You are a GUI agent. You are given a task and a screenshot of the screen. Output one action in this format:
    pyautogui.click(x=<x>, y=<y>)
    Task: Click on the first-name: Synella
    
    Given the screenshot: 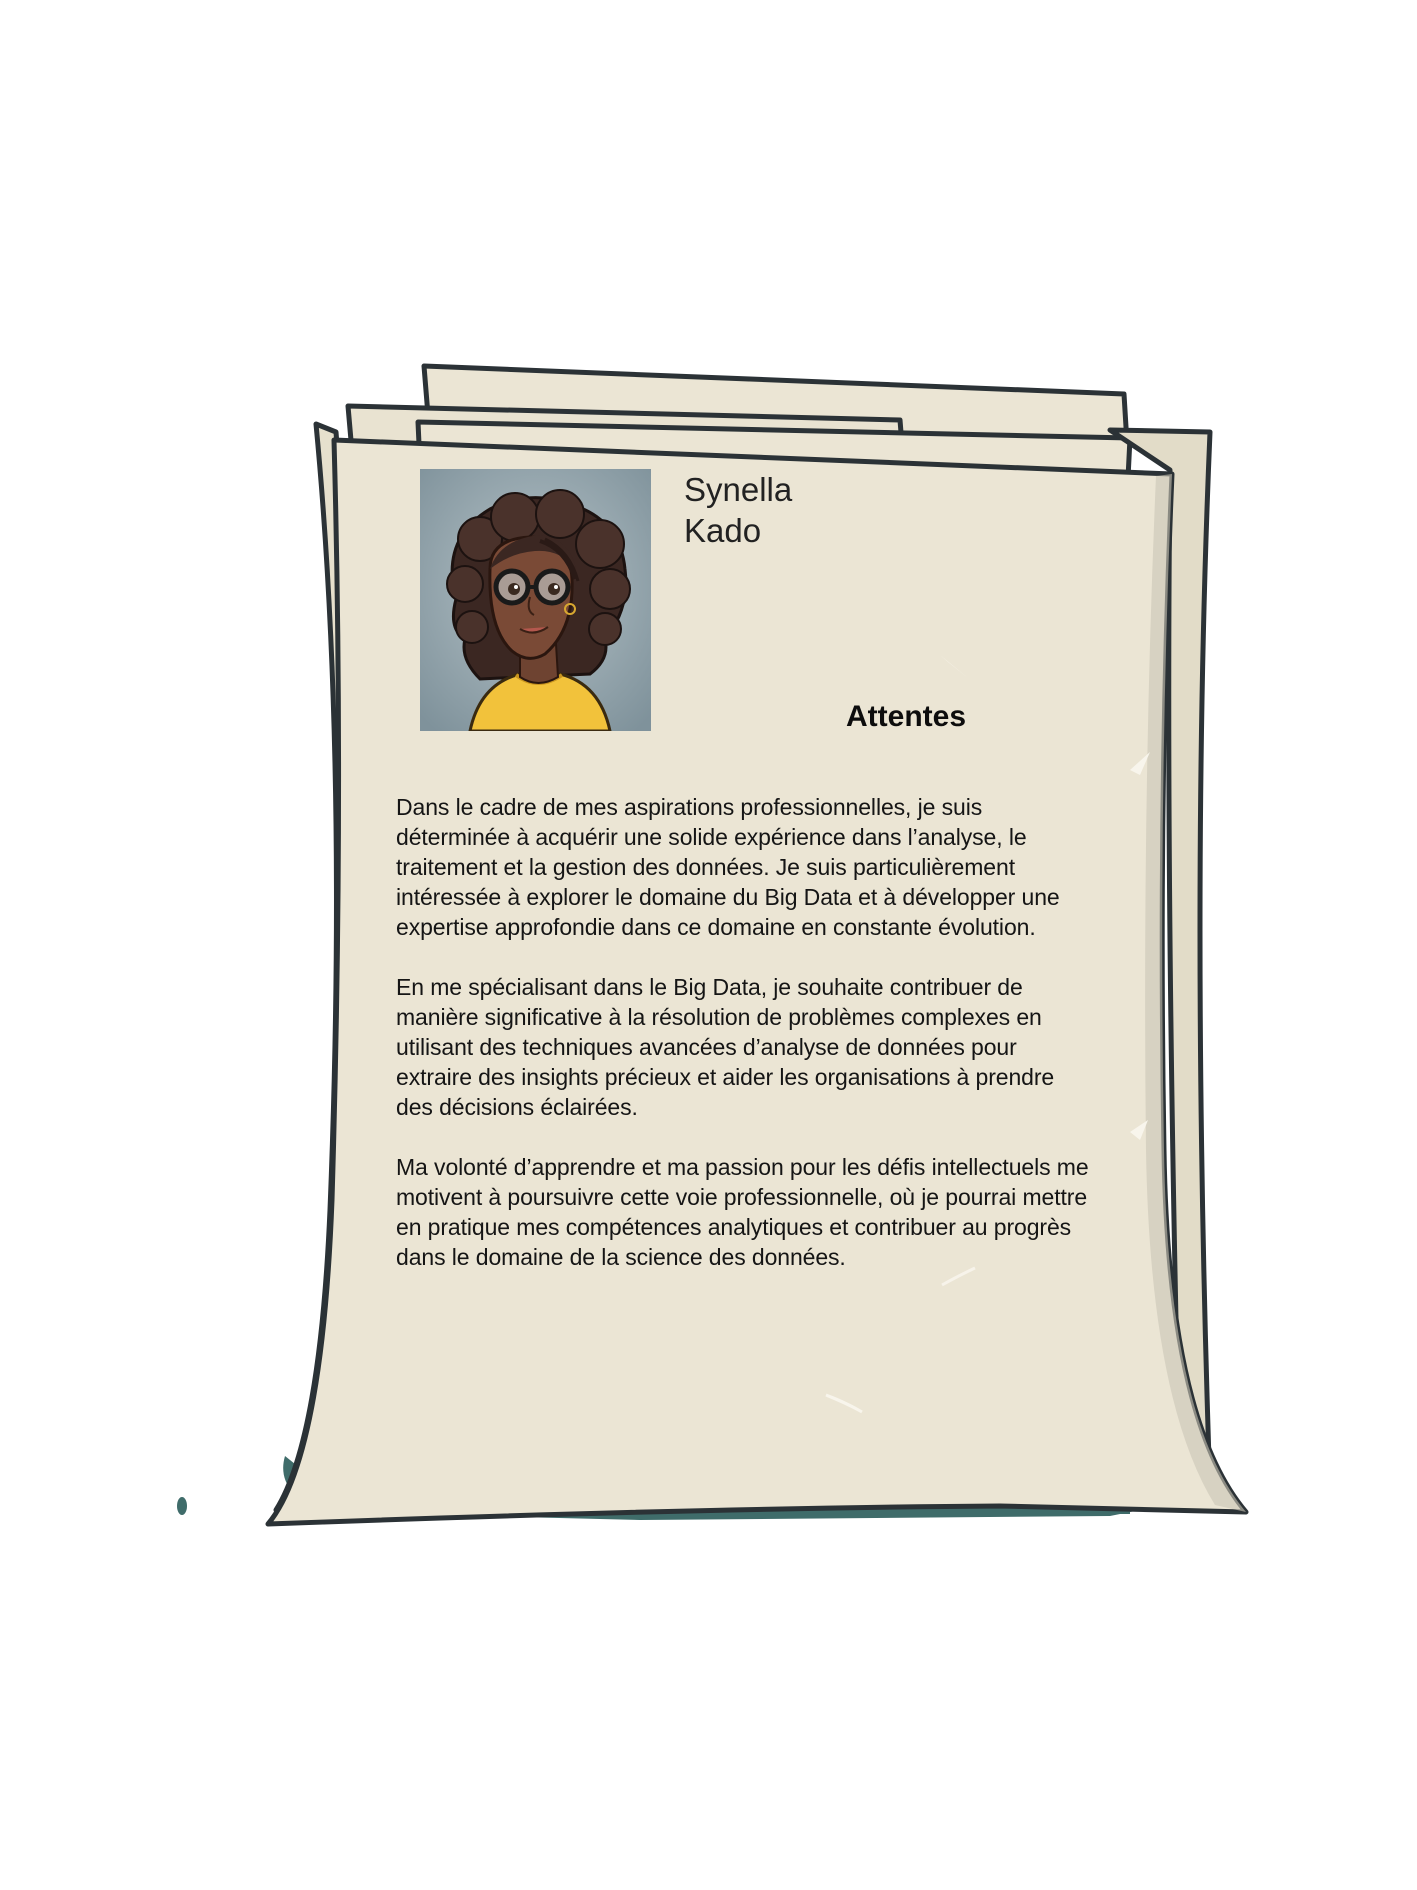 What is the action you would take?
    pyautogui.click(x=738, y=489)
    